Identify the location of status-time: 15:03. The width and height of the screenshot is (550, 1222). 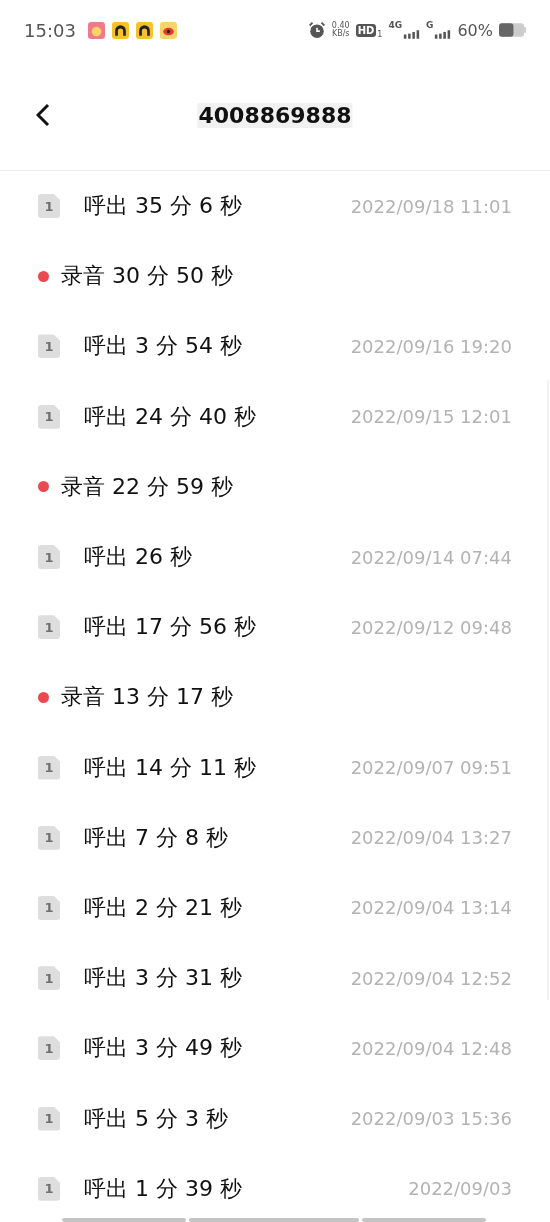
(50, 30).